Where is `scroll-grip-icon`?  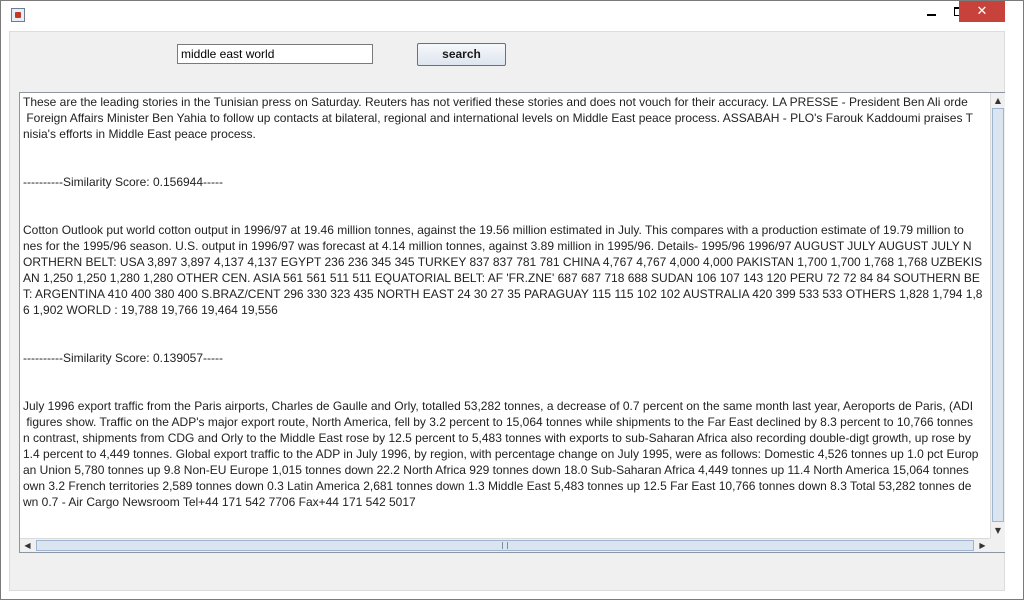
scroll-grip-icon is located at coordinates (505, 545).